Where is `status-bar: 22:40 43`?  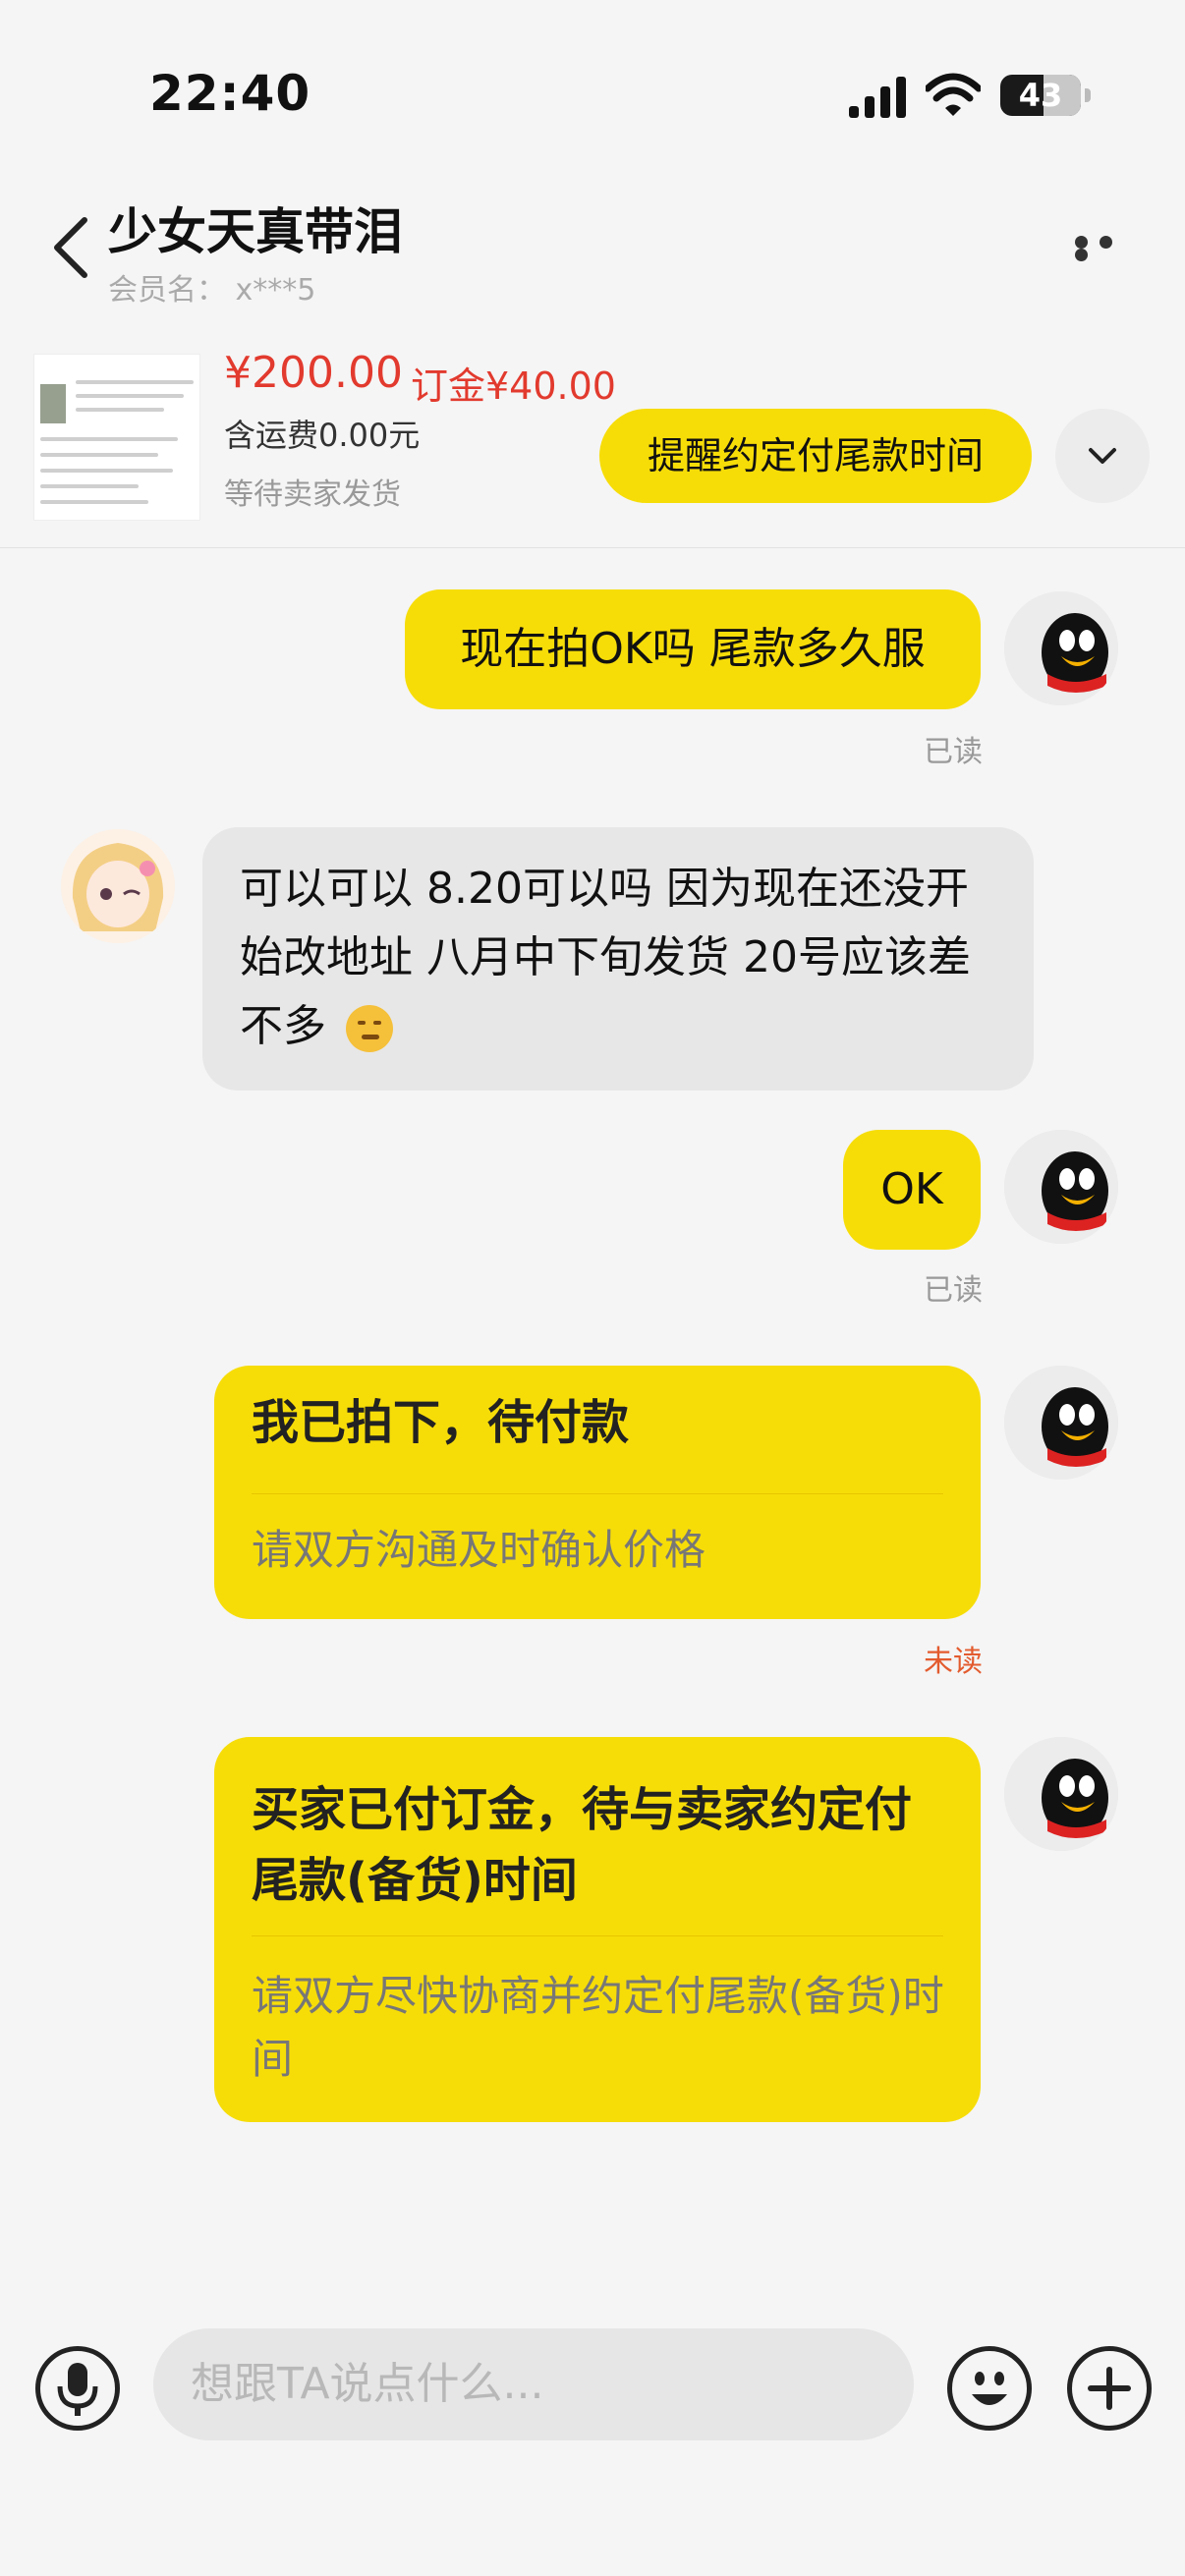 status-bar: 22:40 43 is located at coordinates (592, 88).